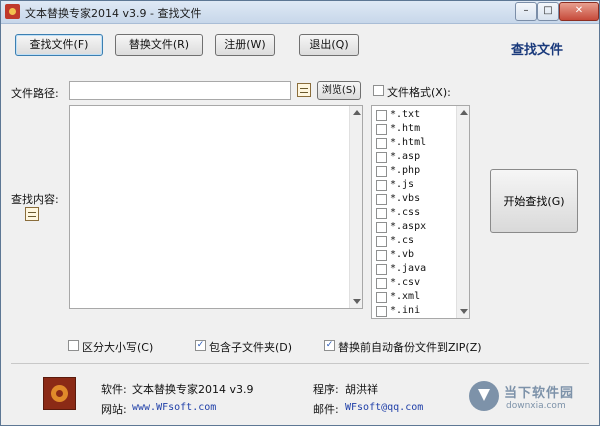  What do you see at coordinates (361, 389) in the screenshot?
I see `author-value: 胡洪祥` at bounding box center [361, 389].